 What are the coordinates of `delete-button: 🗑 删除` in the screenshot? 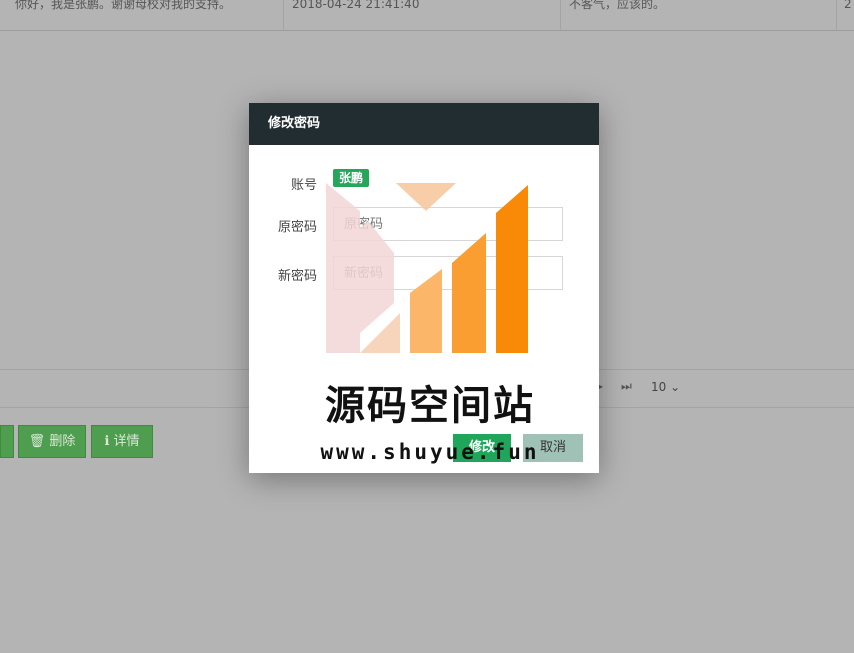 It's located at (52, 441).